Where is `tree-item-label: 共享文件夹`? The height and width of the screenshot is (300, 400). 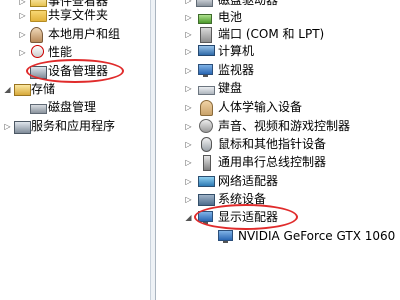
tree-item-label: 共享文件夹 is located at coordinates (78, 15).